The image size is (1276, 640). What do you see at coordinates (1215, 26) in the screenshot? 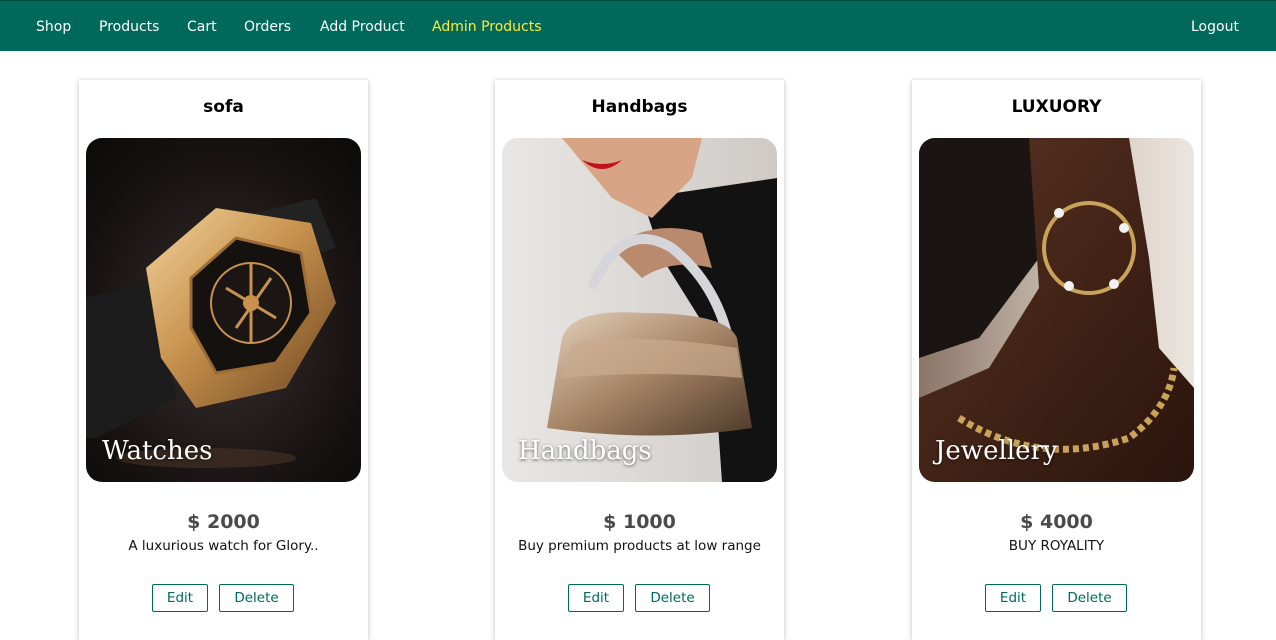
I see `logout-link: Logout` at bounding box center [1215, 26].